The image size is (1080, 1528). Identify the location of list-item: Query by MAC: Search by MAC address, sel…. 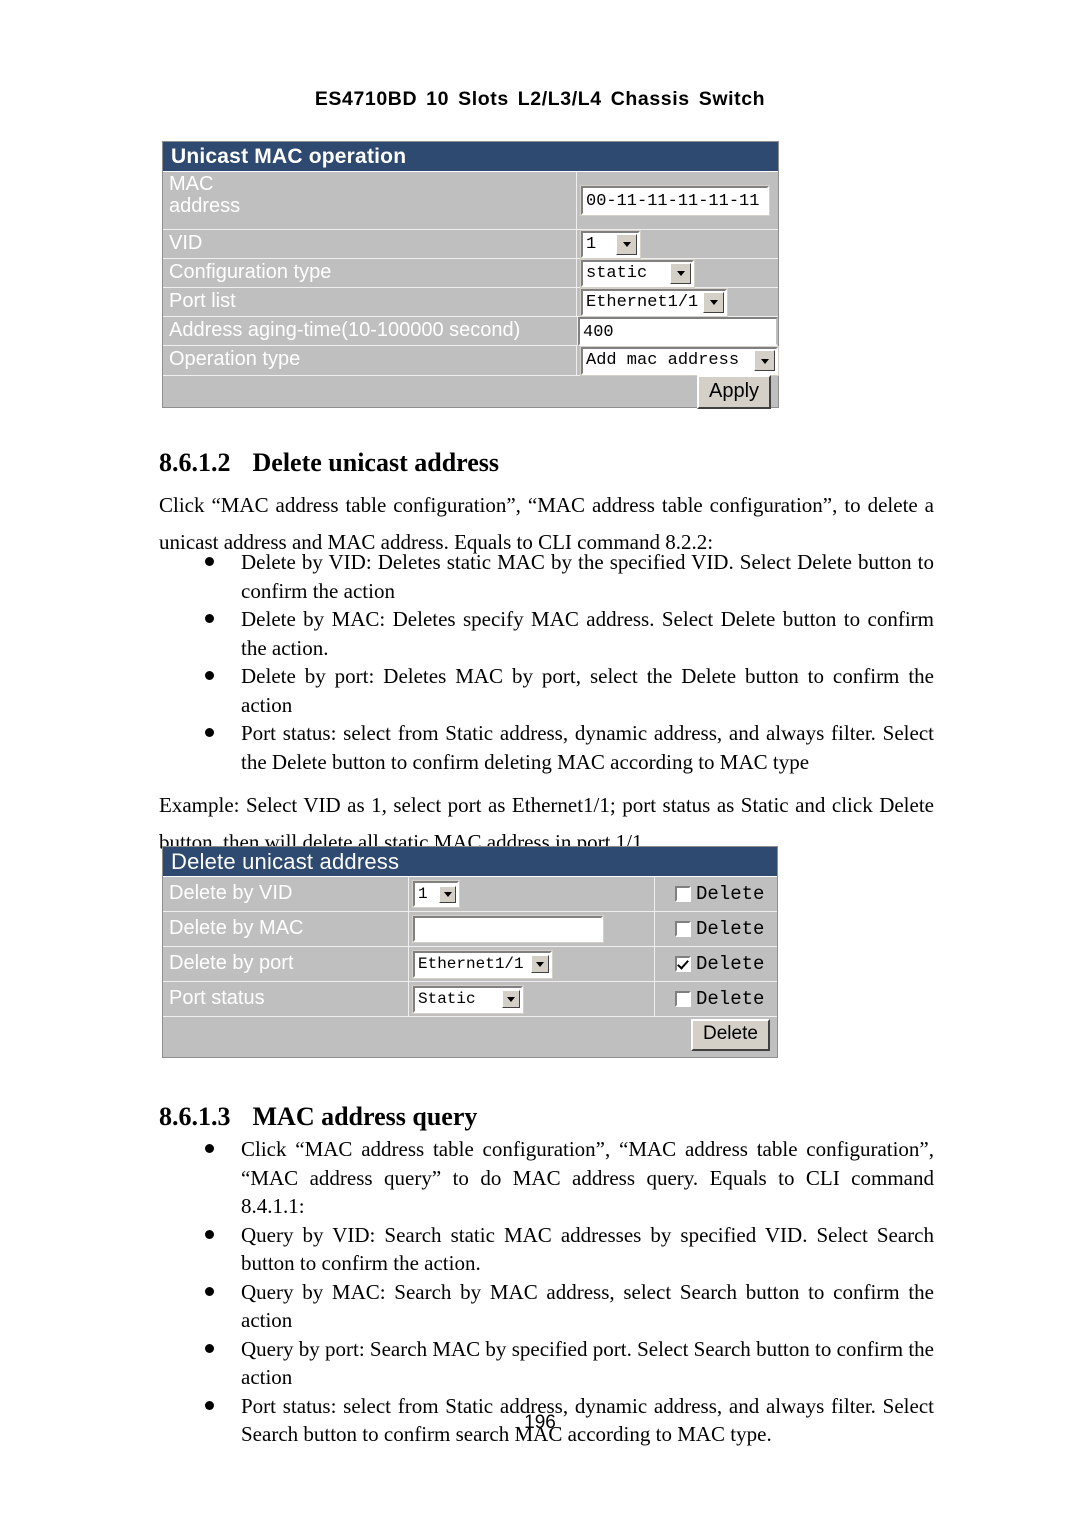
(568, 1306).